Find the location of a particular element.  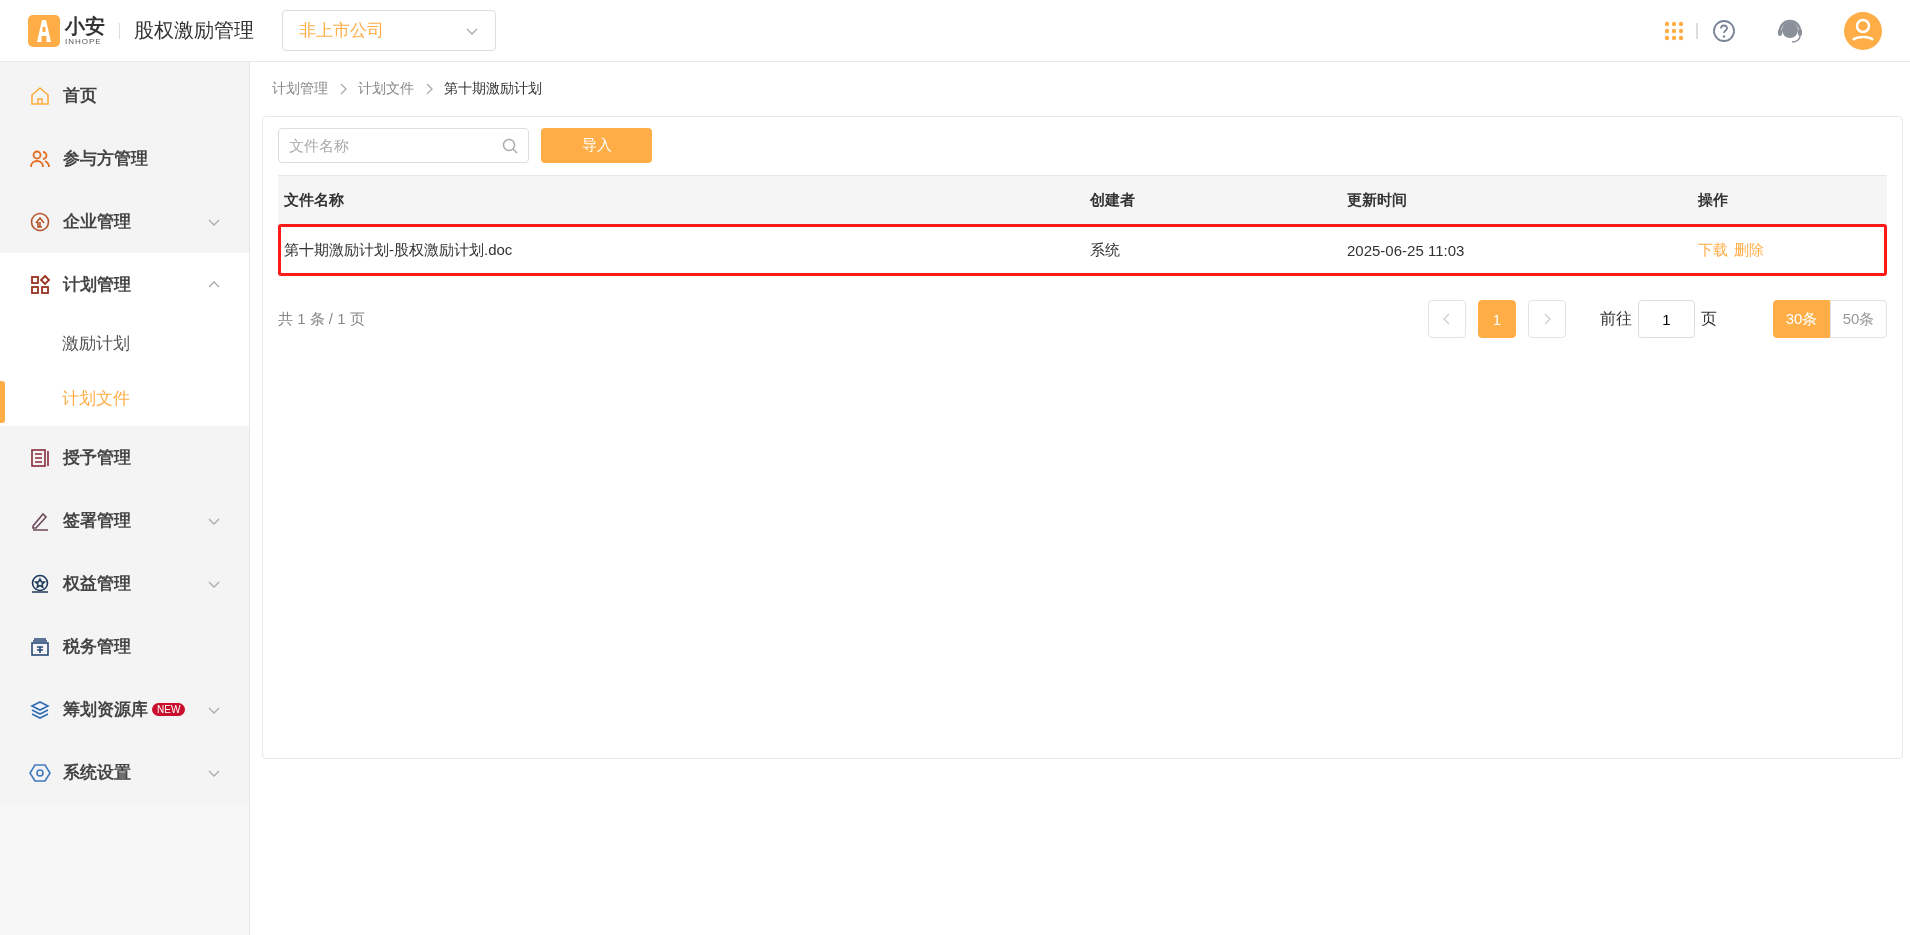

sidebar-item: 参与方管理 is located at coordinates (124, 158).